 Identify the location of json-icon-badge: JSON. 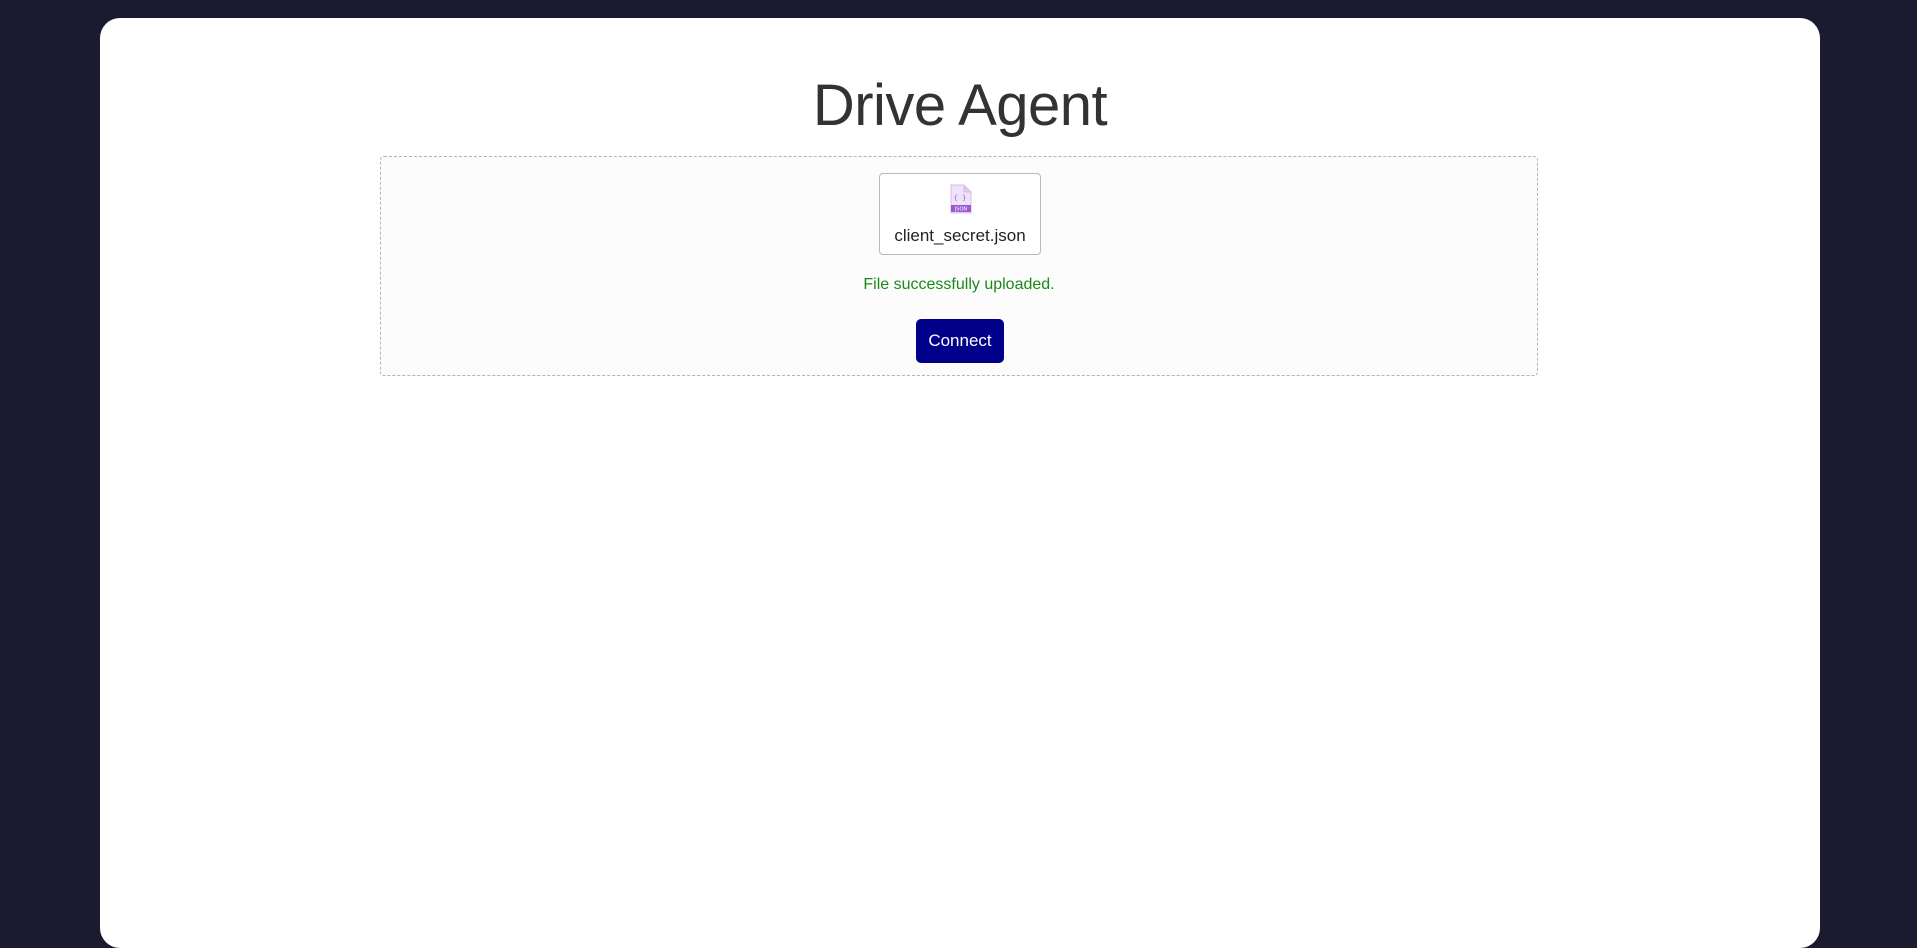
(961, 210).